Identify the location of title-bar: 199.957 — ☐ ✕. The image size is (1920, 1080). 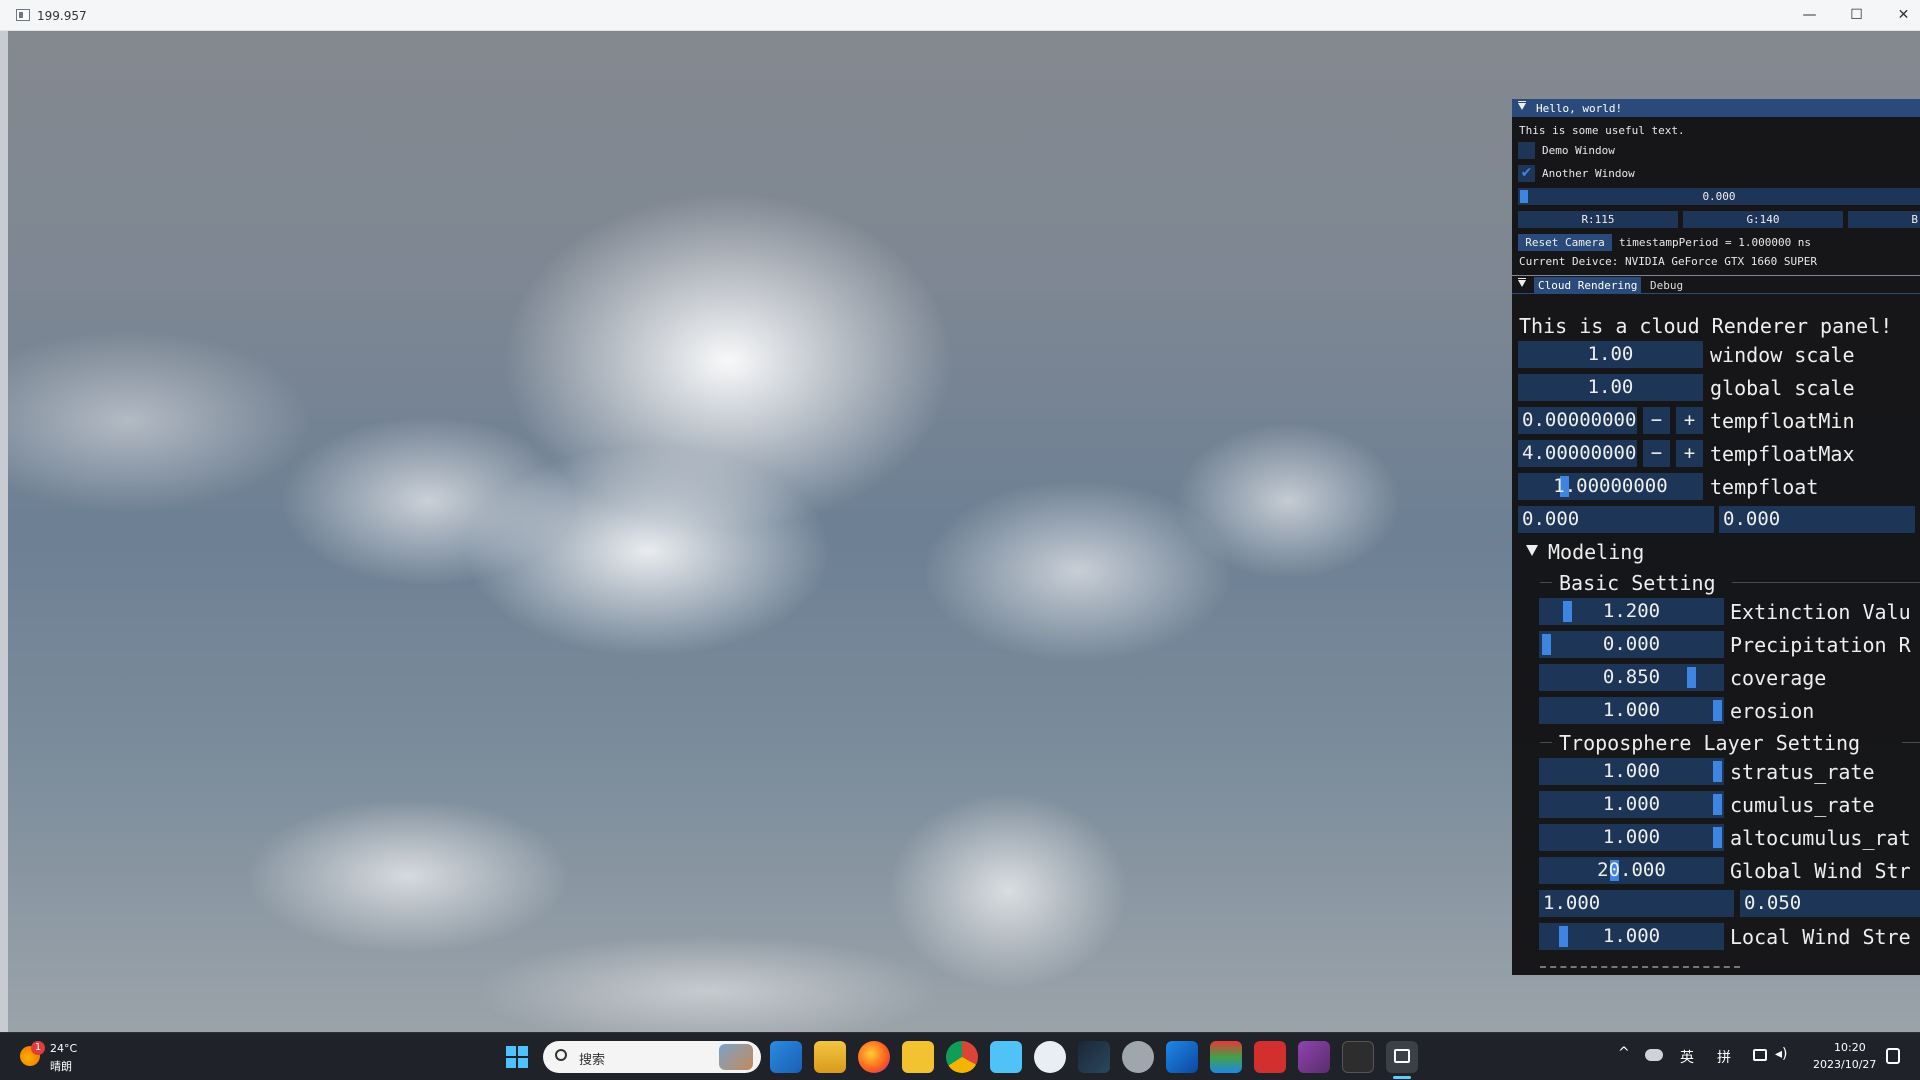
(960, 15).